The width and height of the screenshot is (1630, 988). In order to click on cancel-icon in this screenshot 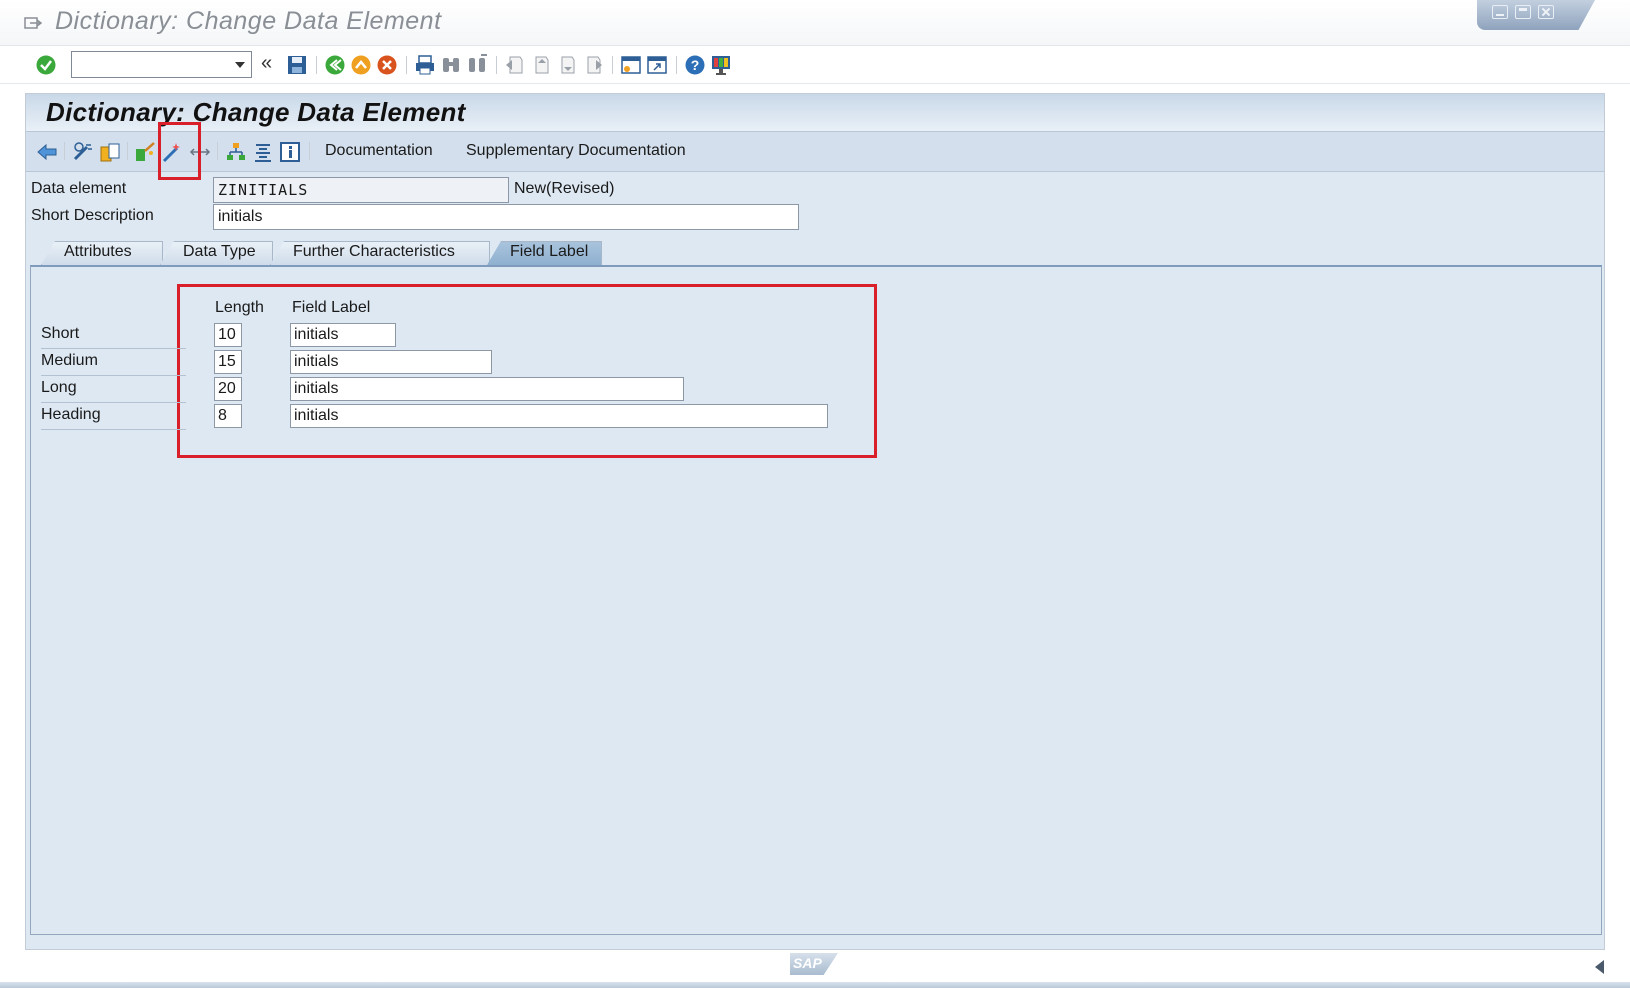, I will do `click(387, 65)`.